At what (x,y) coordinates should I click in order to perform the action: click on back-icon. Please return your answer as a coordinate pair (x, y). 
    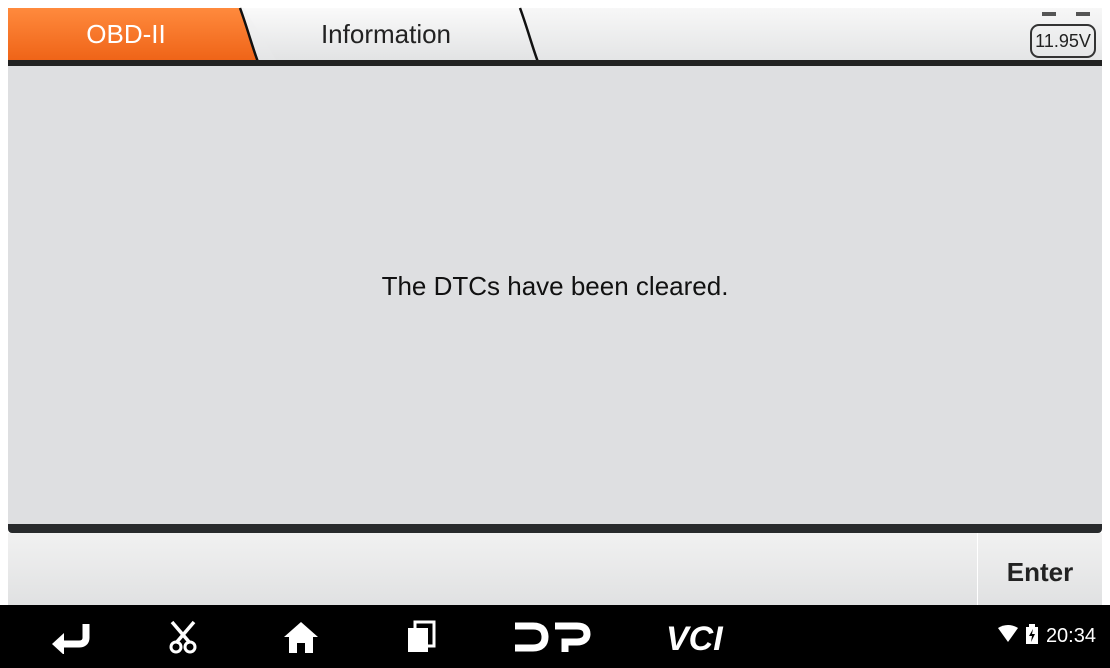
    Looking at the image, I should click on (70, 636).